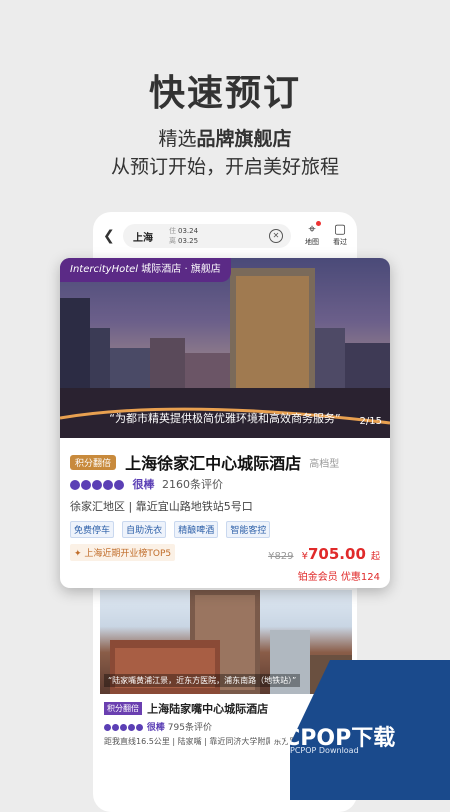 Image resolution: width=450 pixels, height=812 pixels. What do you see at coordinates (155, 728) in the screenshot?
I see `hotel2-rating-label: 很棒` at bounding box center [155, 728].